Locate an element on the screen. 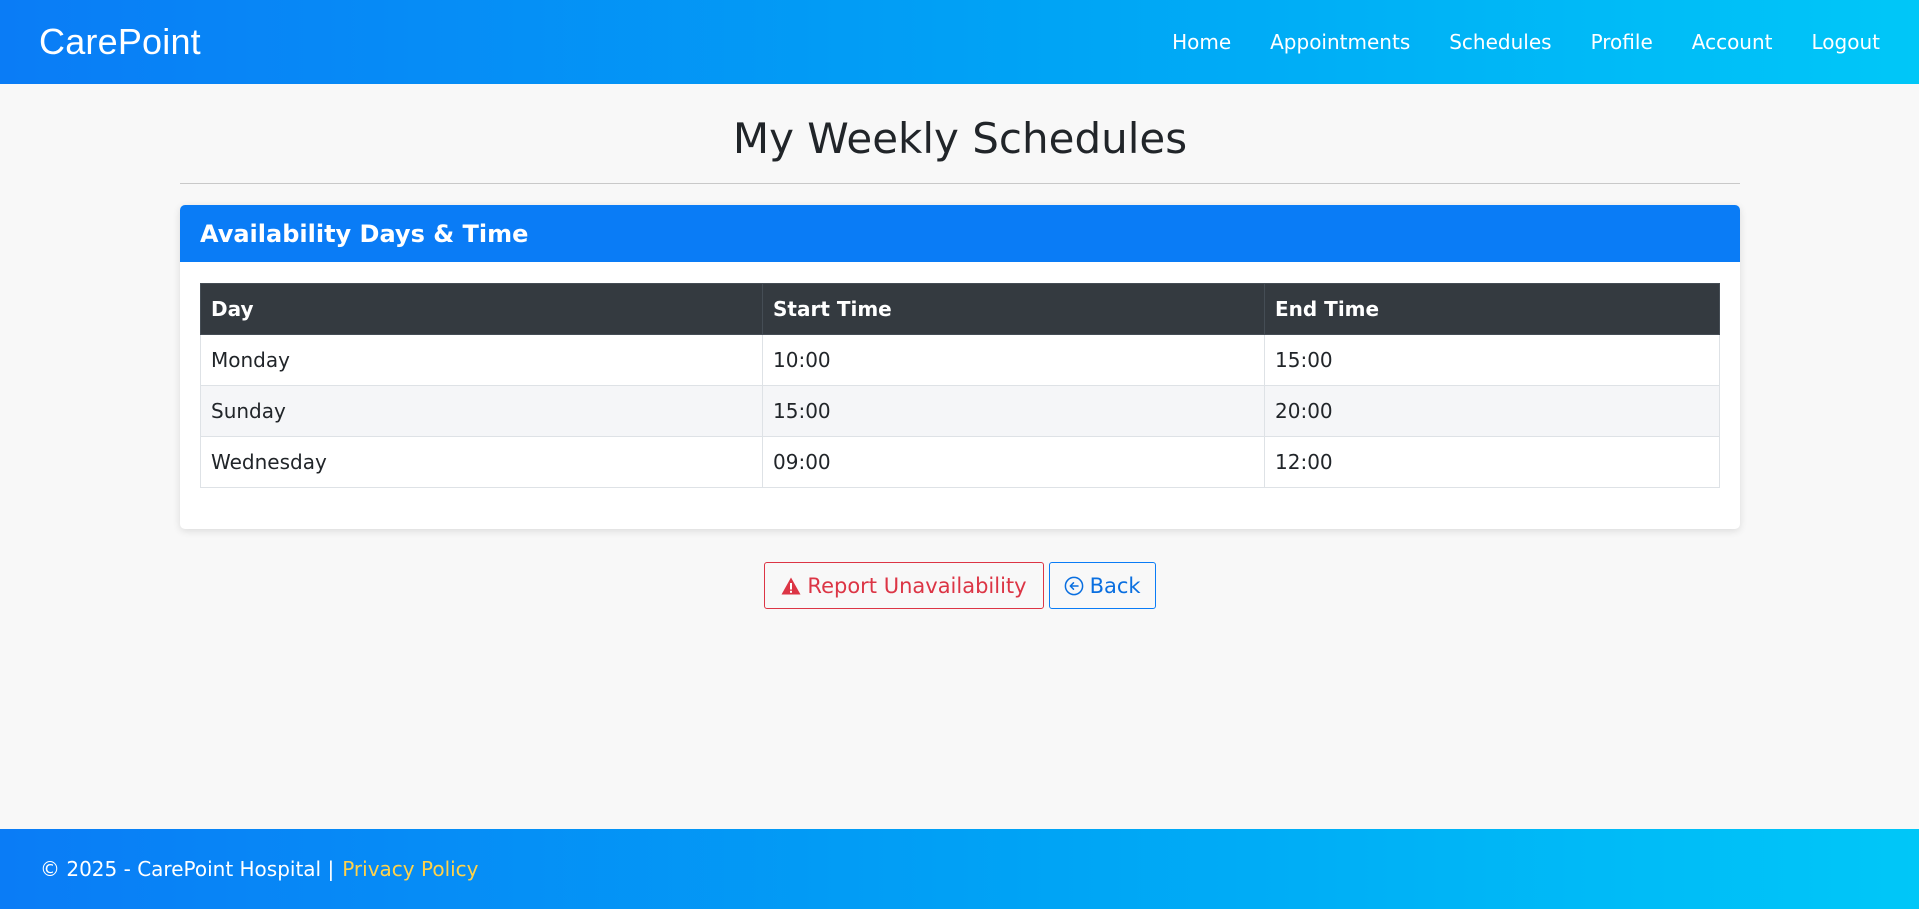  arrow-left-circle-icon is located at coordinates (1074, 586).